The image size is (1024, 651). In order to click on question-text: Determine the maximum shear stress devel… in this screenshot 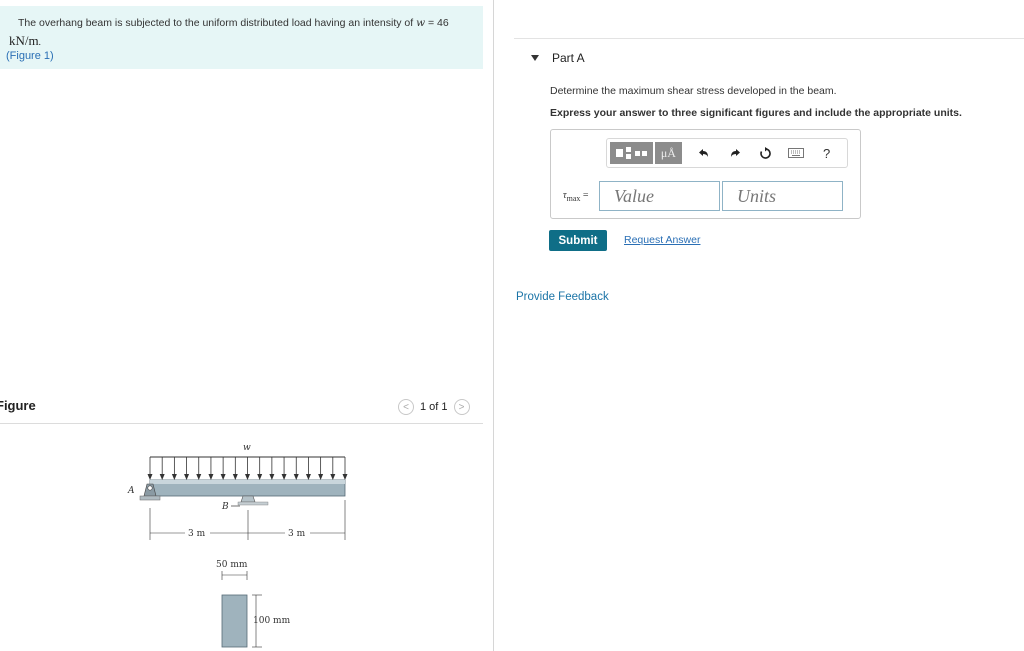, I will do `click(693, 91)`.